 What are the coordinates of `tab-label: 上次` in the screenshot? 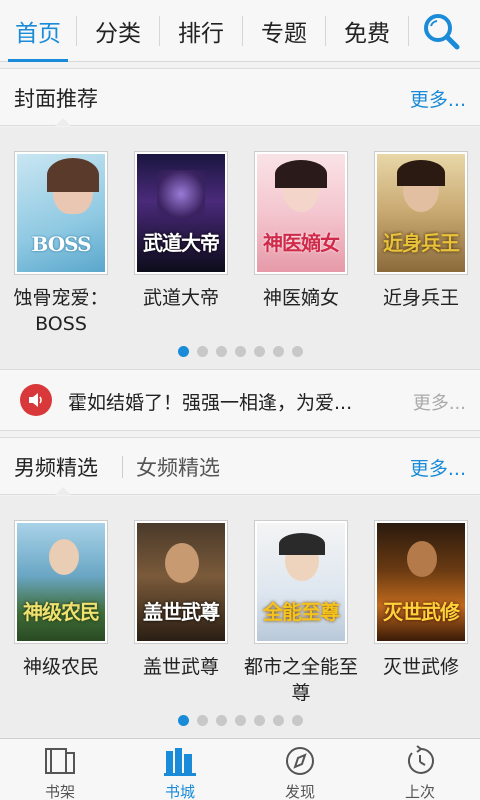 It's located at (419, 791).